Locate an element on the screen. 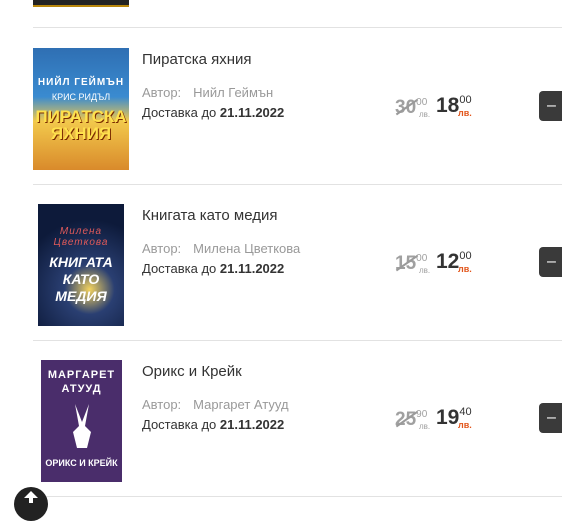 The height and width of the screenshot is (521, 562). price-int: 12 is located at coordinates (448, 261).